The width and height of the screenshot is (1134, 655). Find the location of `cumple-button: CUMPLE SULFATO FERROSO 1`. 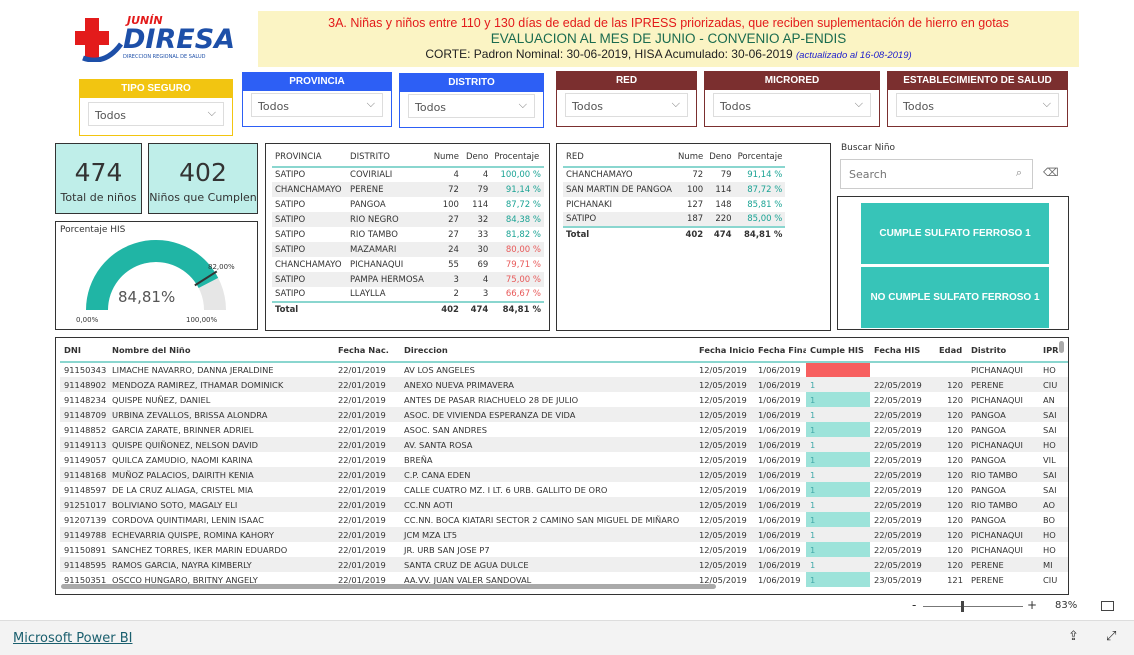

cumple-button: CUMPLE SULFATO FERROSO 1 is located at coordinates (955, 233).